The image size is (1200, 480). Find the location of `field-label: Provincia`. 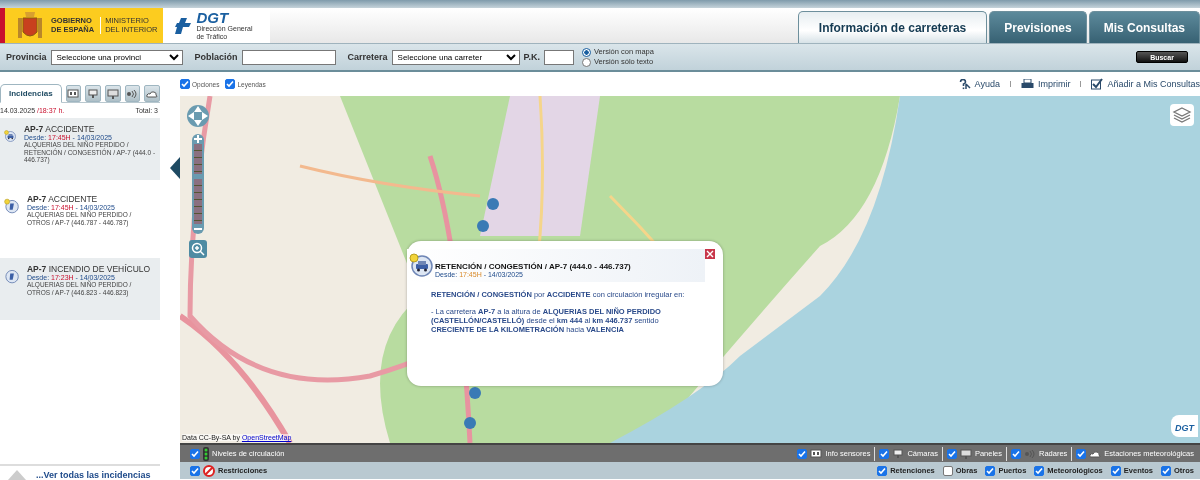

field-label: Provincia is located at coordinates (26, 57).